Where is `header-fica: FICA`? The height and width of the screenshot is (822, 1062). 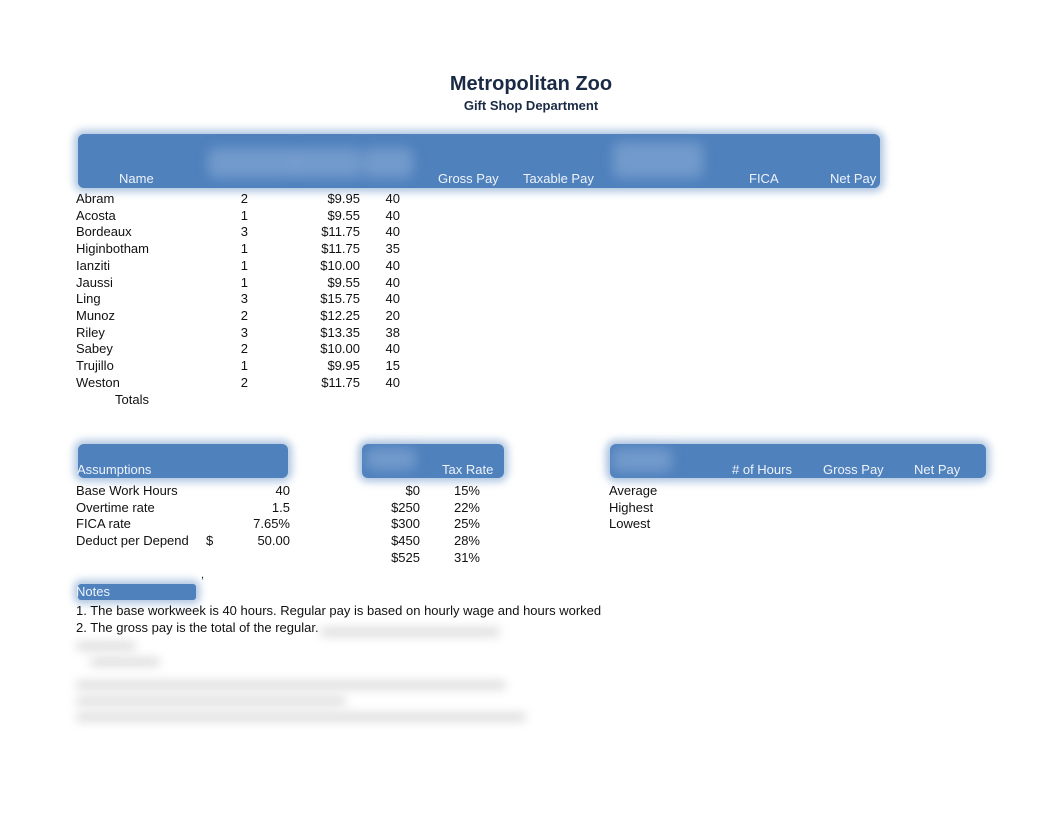 header-fica: FICA is located at coordinates (764, 178).